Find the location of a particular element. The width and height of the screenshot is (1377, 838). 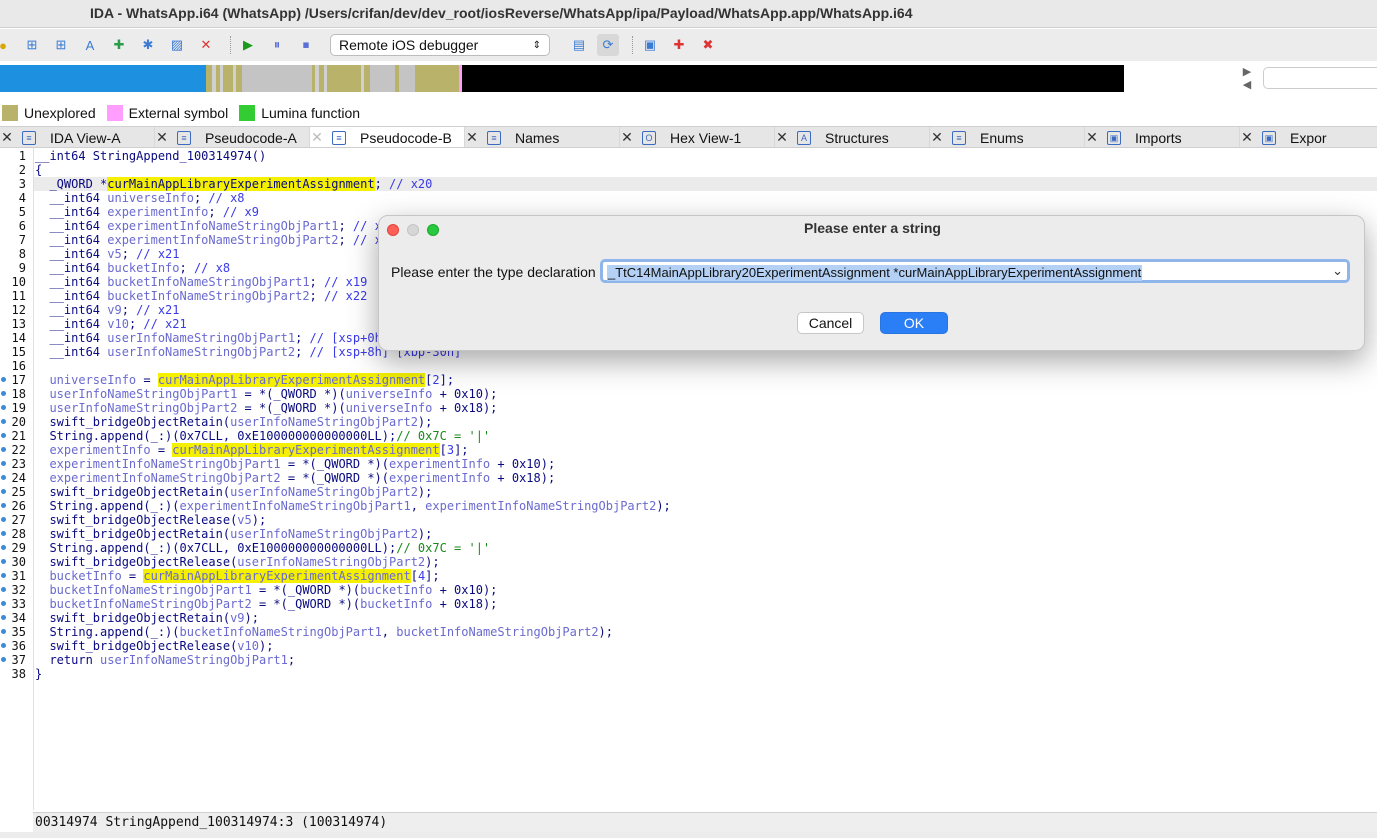

lightbulb-icon: ● is located at coordinates (7, 45).